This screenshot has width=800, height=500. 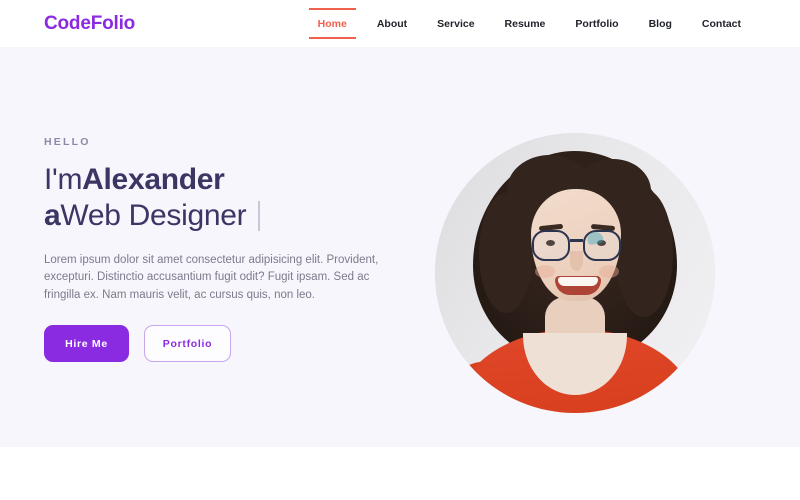 What do you see at coordinates (67, 141) in the screenshot?
I see `hero-eyebrow: HELLO` at bounding box center [67, 141].